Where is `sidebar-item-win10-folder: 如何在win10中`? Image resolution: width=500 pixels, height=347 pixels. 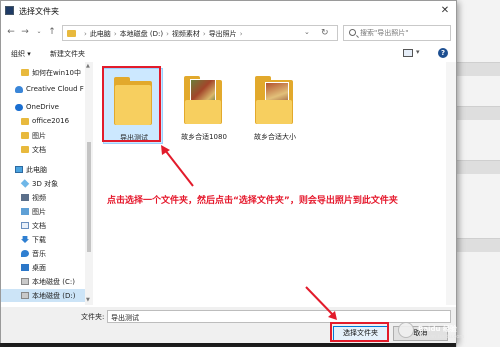 sidebar-item-win10-folder: 如何在win10中 is located at coordinates (43, 72).